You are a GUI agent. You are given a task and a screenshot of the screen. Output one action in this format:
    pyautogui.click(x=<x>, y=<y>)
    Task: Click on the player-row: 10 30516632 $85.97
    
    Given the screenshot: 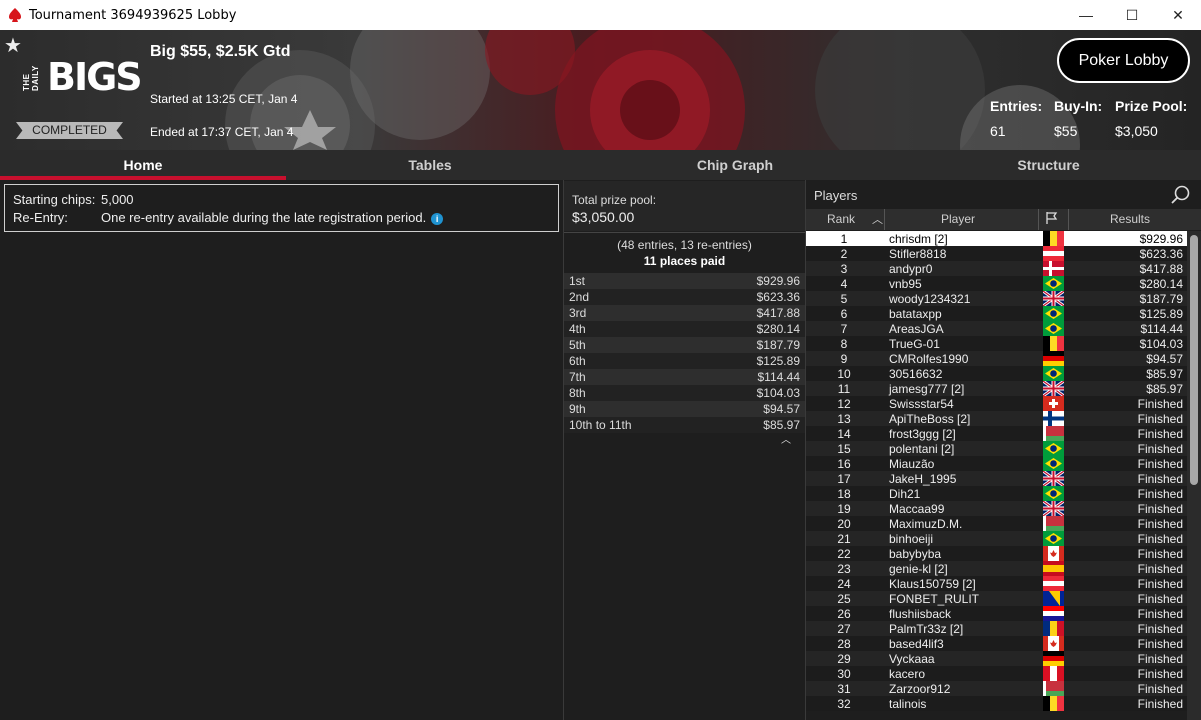 What is the action you would take?
    pyautogui.click(x=996, y=373)
    